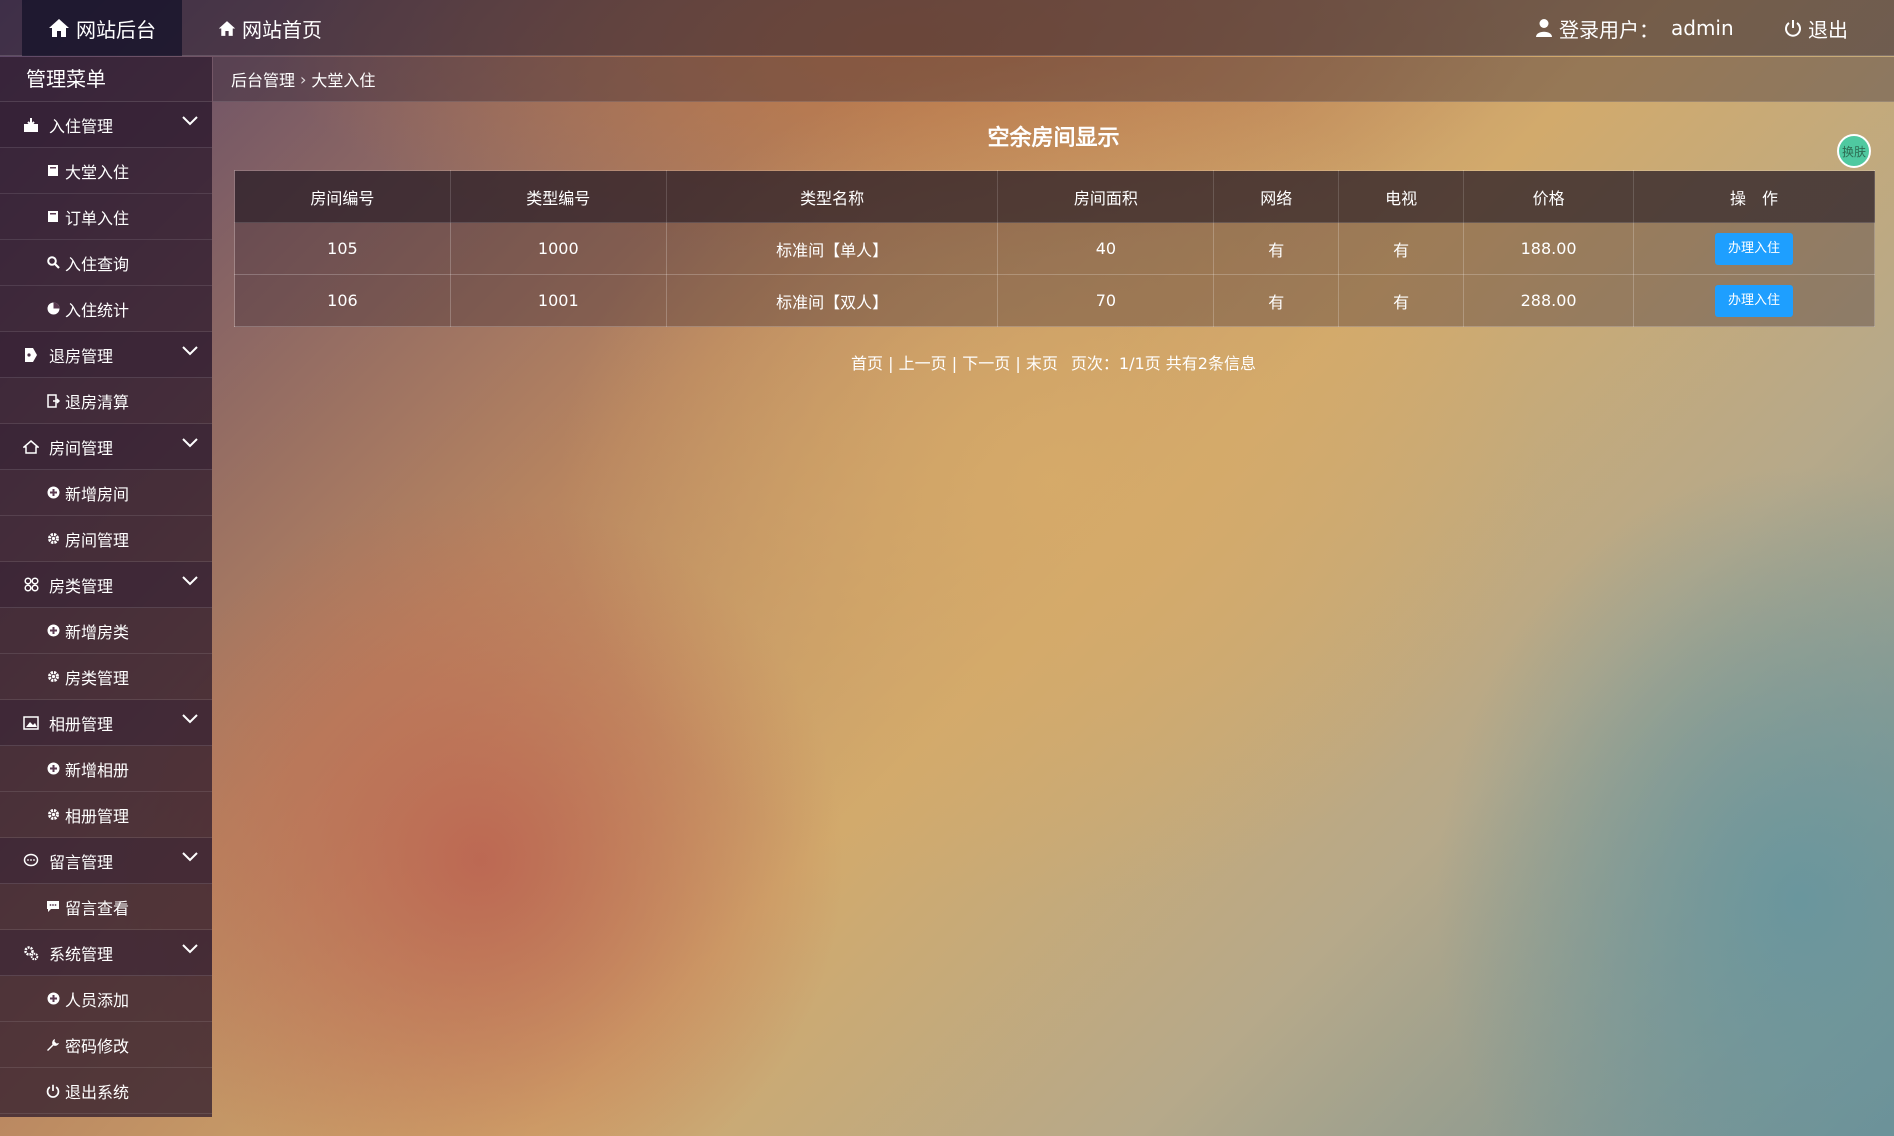  What do you see at coordinates (31, 860) in the screenshot?
I see `chat-icon` at bounding box center [31, 860].